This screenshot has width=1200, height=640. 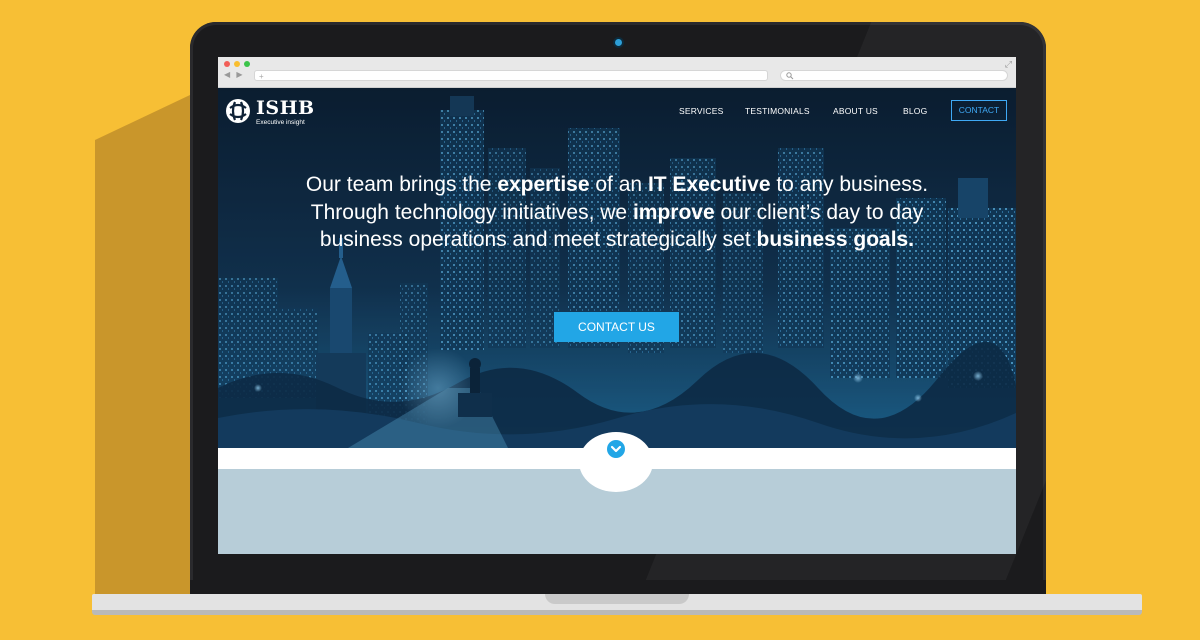 I want to click on webcam-icon, so click(x=618, y=42).